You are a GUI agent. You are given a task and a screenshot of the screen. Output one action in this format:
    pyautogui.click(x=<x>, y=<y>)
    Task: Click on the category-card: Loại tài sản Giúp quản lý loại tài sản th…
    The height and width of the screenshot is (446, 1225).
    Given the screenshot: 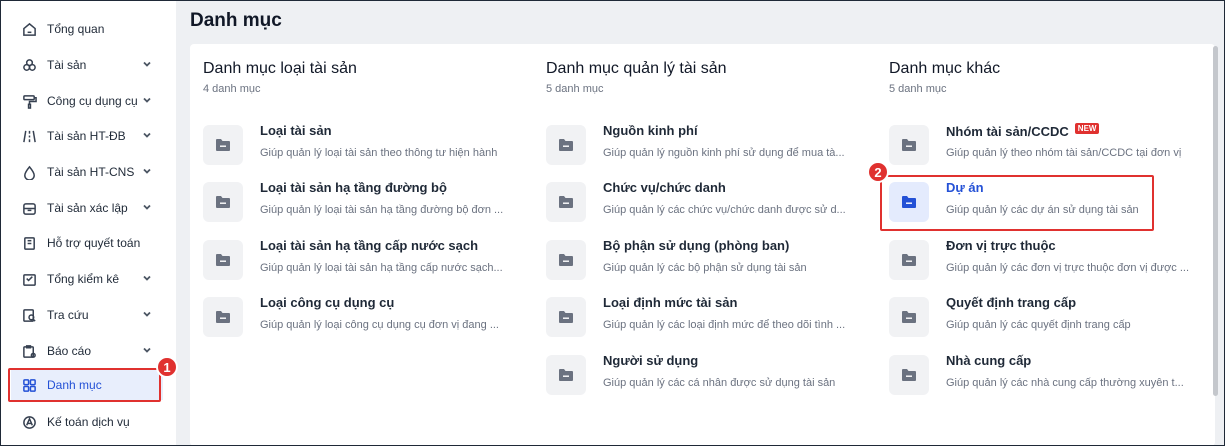 What is the action you would take?
    pyautogui.click(x=363, y=145)
    